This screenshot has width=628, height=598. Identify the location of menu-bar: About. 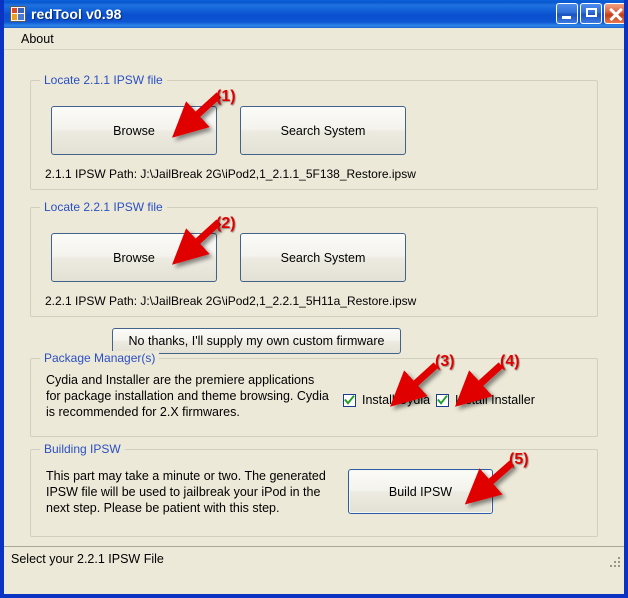
(314, 39).